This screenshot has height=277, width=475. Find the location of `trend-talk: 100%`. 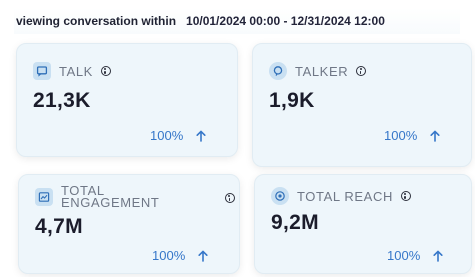

trend-talk: 100% is located at coordinates (178, 135).